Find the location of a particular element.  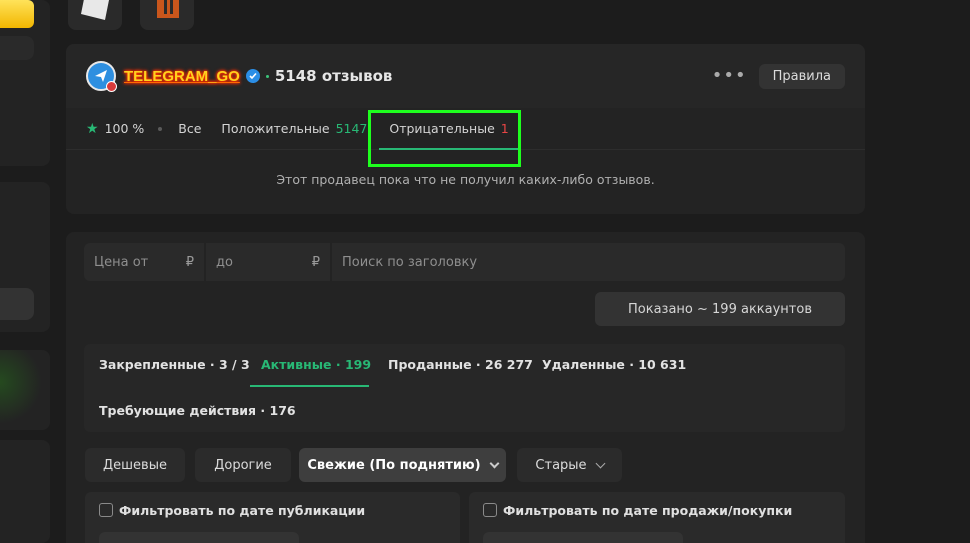

roblox-icon is located at coordinates (95, 10).